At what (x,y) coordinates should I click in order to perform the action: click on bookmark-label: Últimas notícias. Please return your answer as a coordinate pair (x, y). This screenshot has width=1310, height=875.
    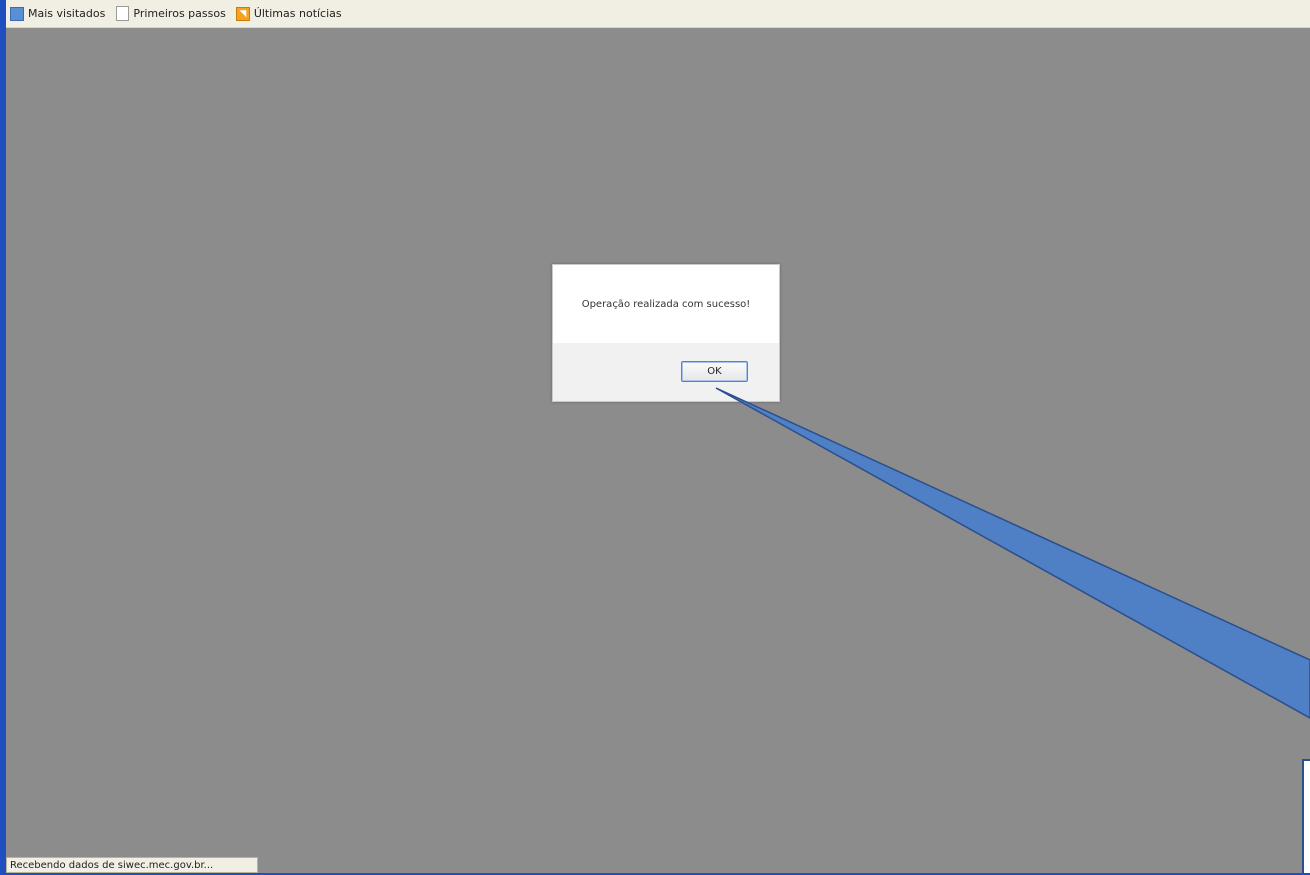
    Looking at the image, I should click on (297, 13).